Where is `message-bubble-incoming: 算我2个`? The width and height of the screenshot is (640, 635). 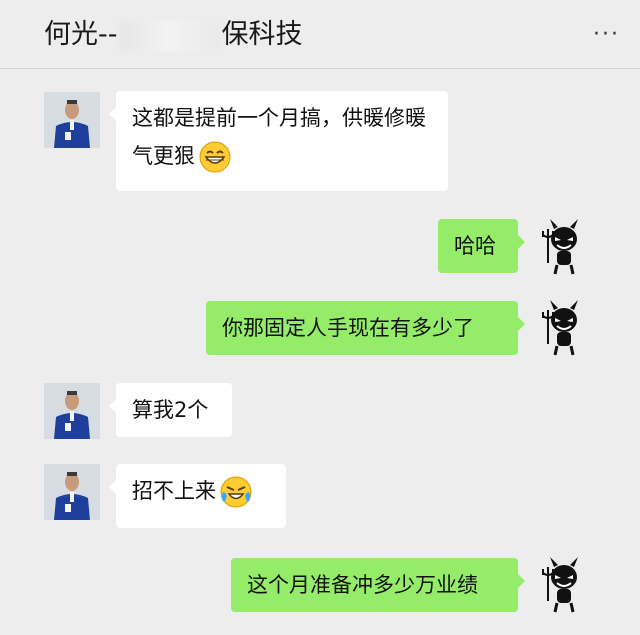
message-bubble-incoming: 算我2个 is located at coordinates (170, 410).